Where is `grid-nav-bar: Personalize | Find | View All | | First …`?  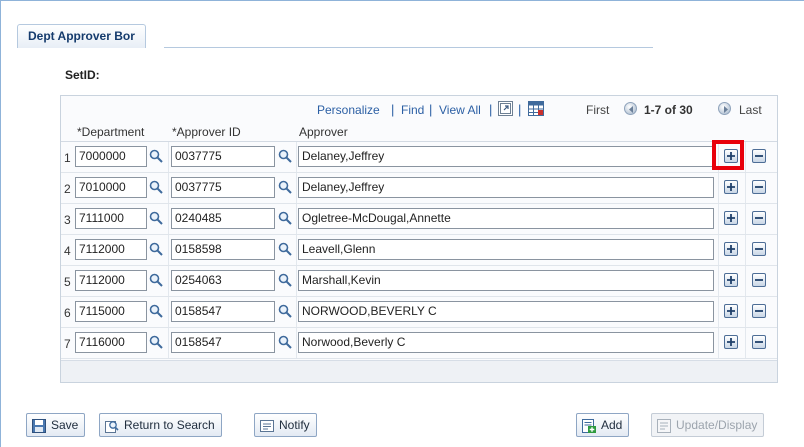 grid-nav-bar: Personalize | Find | View All | | First … is located at coordinates (419, 109).